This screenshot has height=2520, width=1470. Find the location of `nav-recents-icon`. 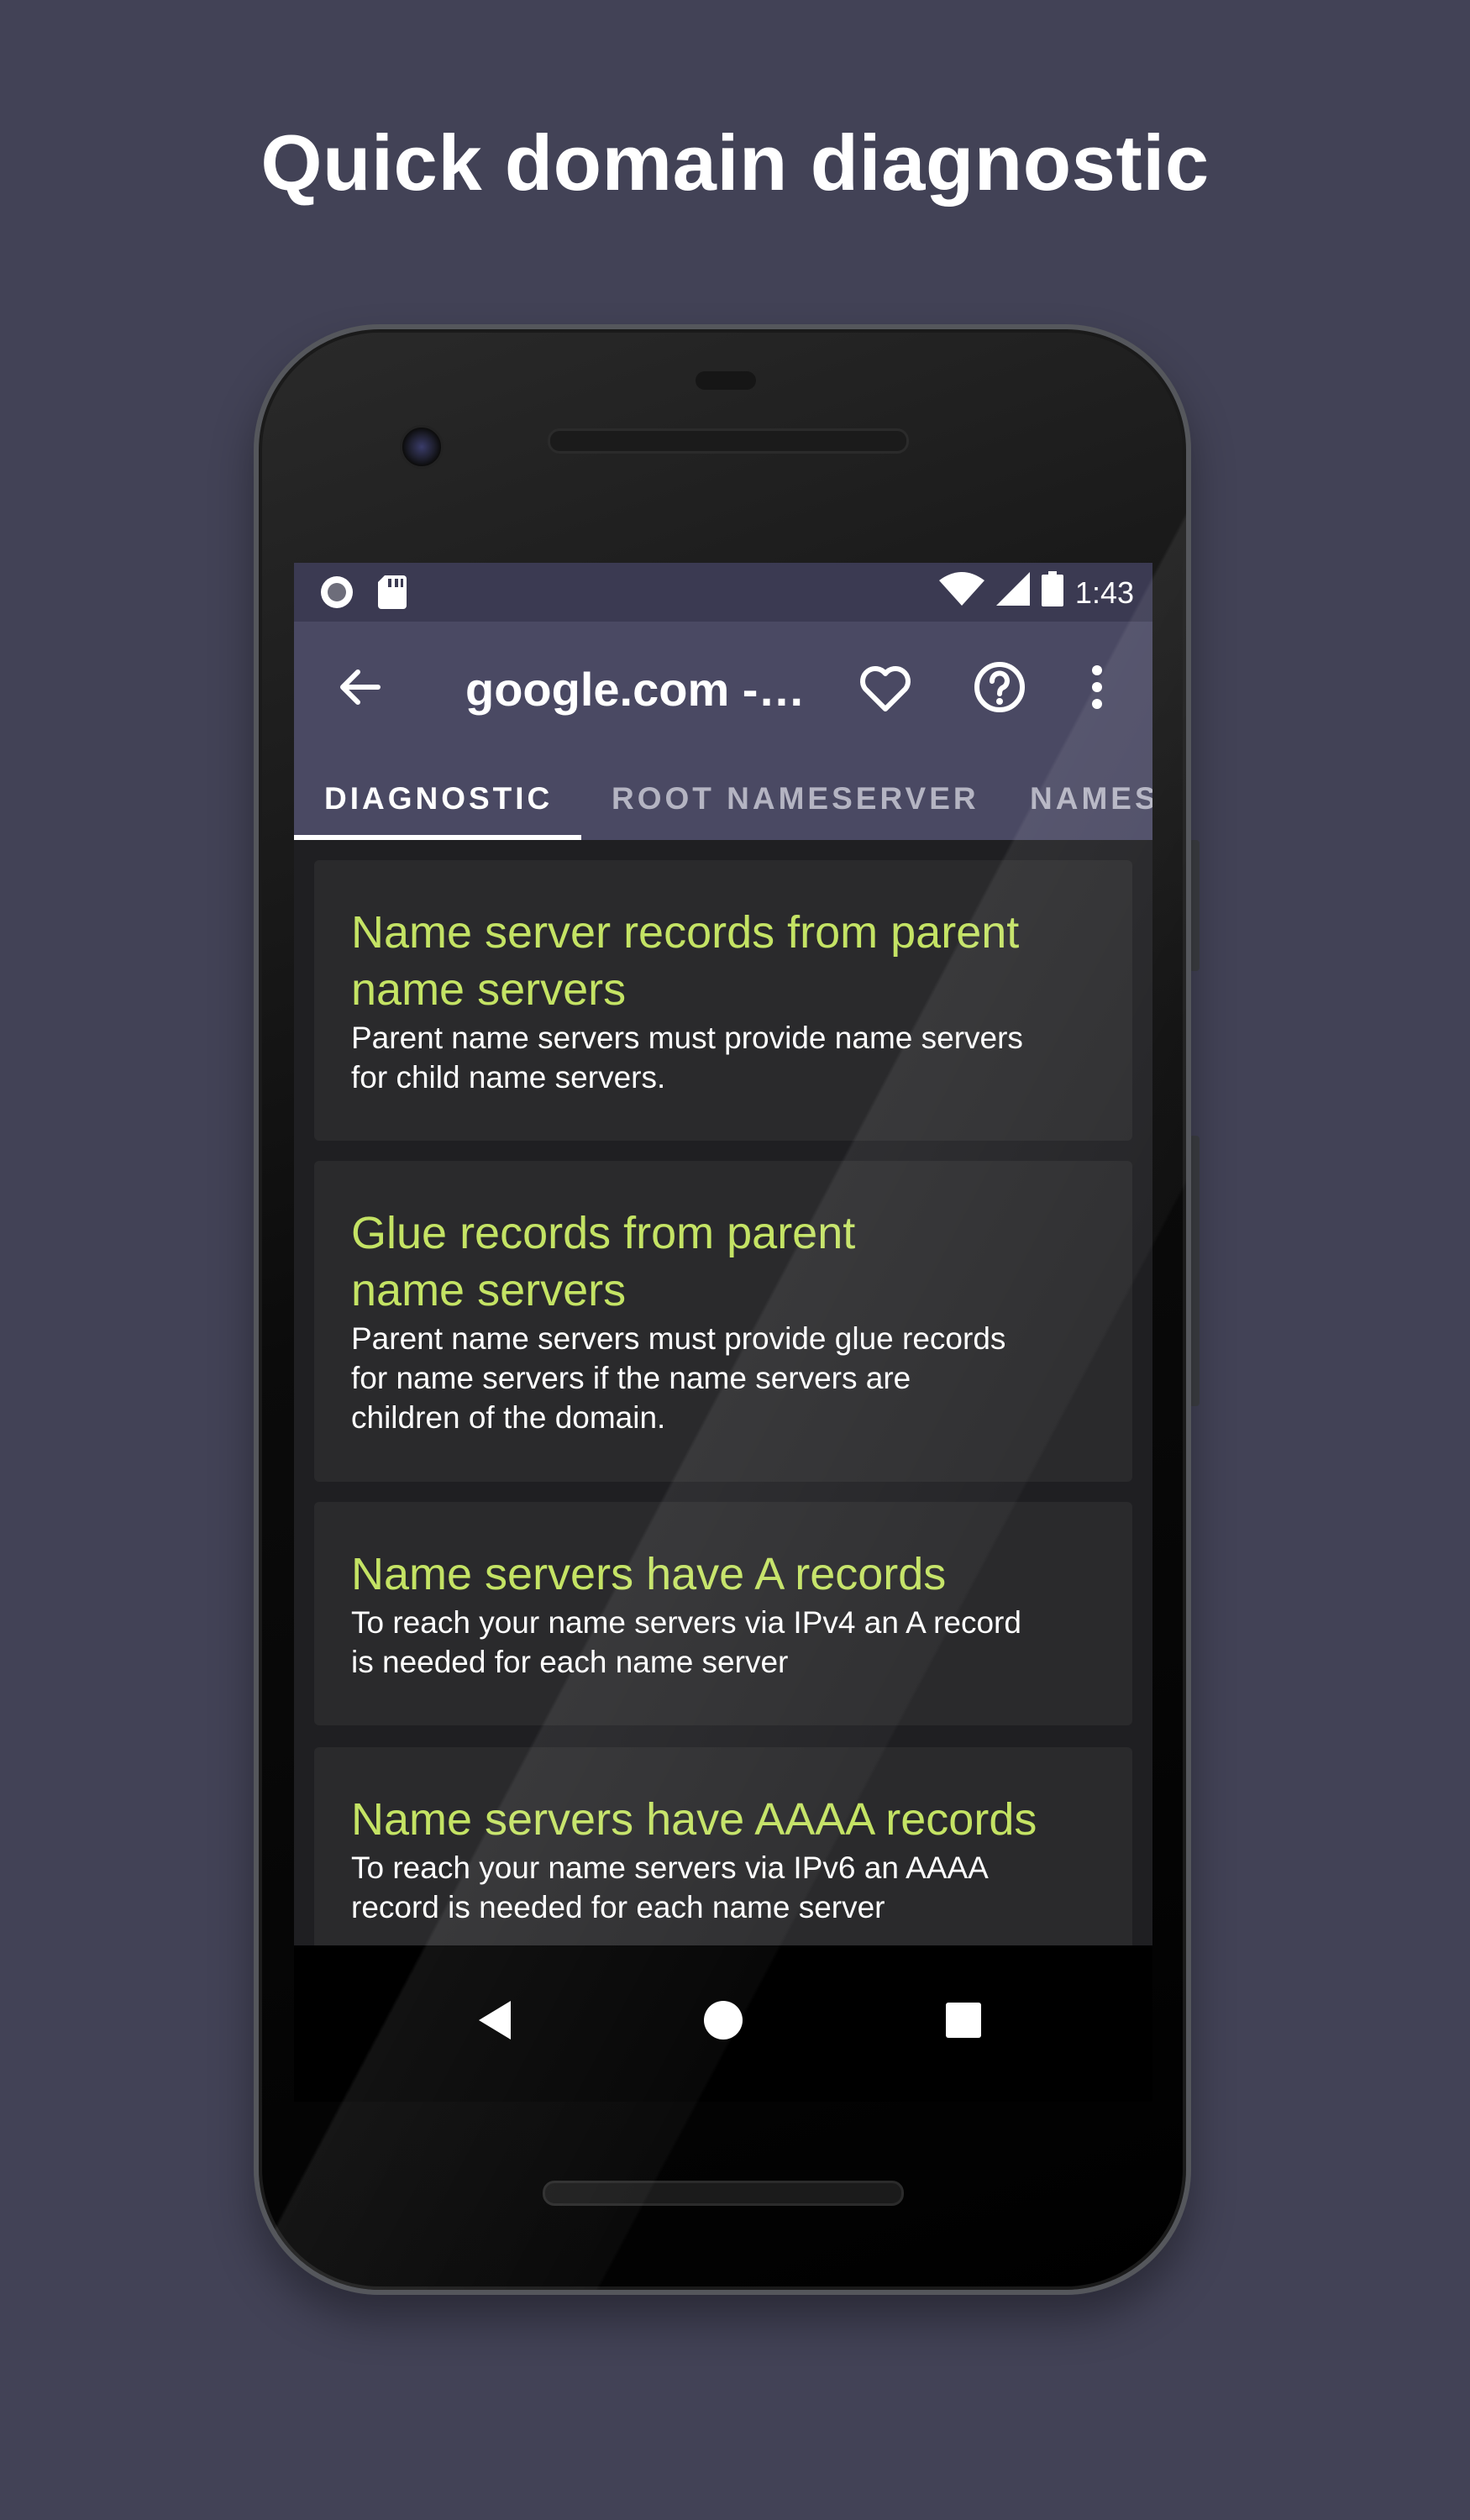

nav-recents-icon is located at coordinates (963, 2020).